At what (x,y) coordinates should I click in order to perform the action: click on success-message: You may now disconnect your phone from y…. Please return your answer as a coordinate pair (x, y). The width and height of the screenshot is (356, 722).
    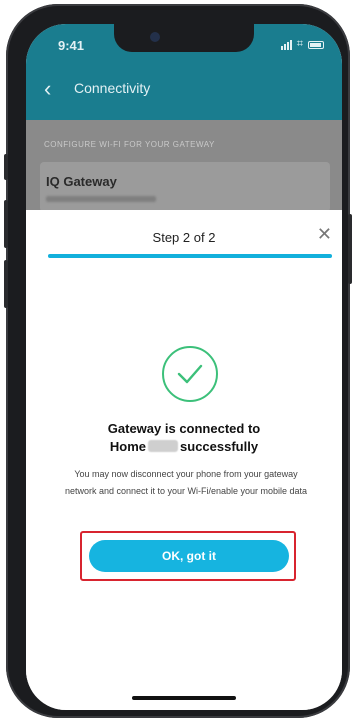
    Looking at the image, I should click on (186, 482).